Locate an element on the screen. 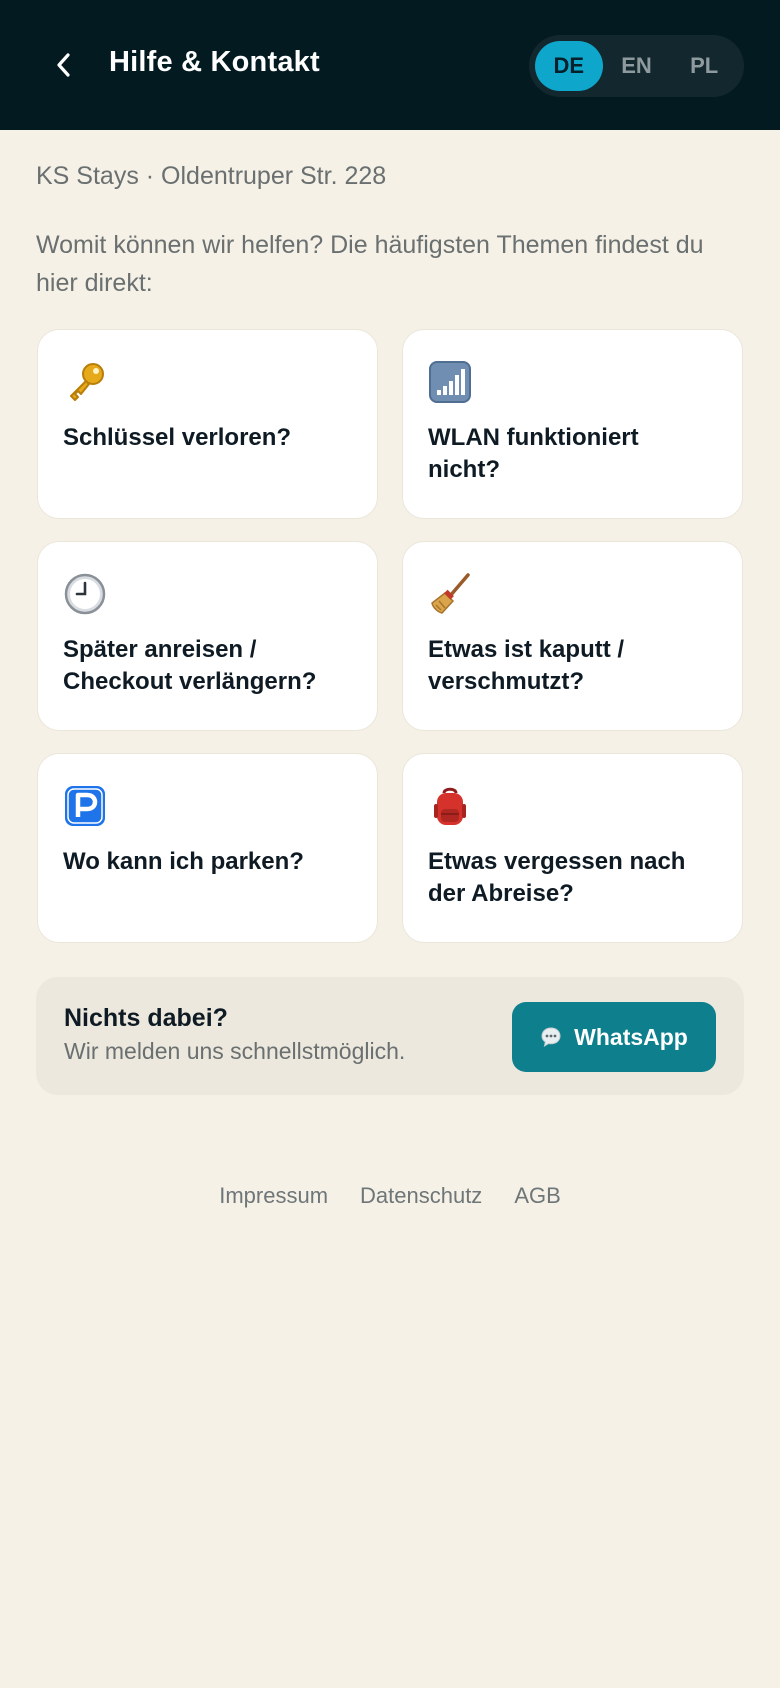  whatsapp-button: WhatsApp is located at coordinates (614, 1037).